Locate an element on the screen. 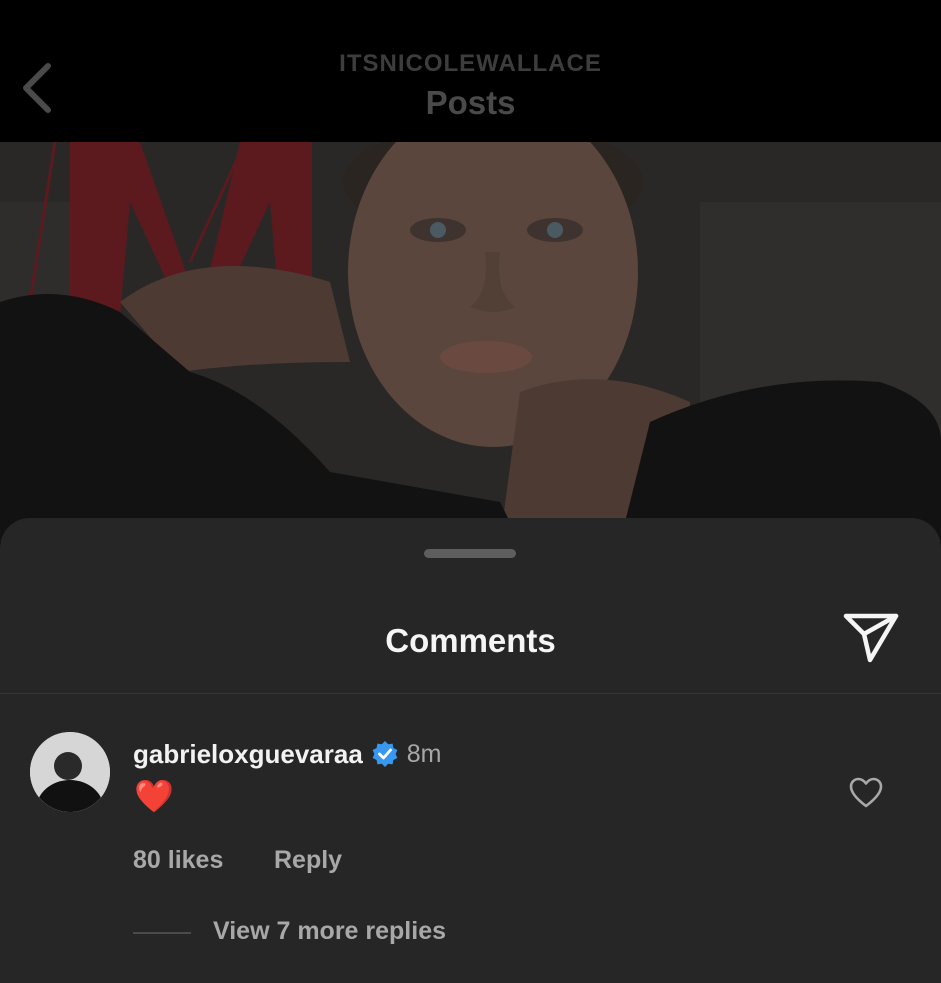 The image size is (941, 983). comment-text: ❤️ is located at coordinates (154, 796).